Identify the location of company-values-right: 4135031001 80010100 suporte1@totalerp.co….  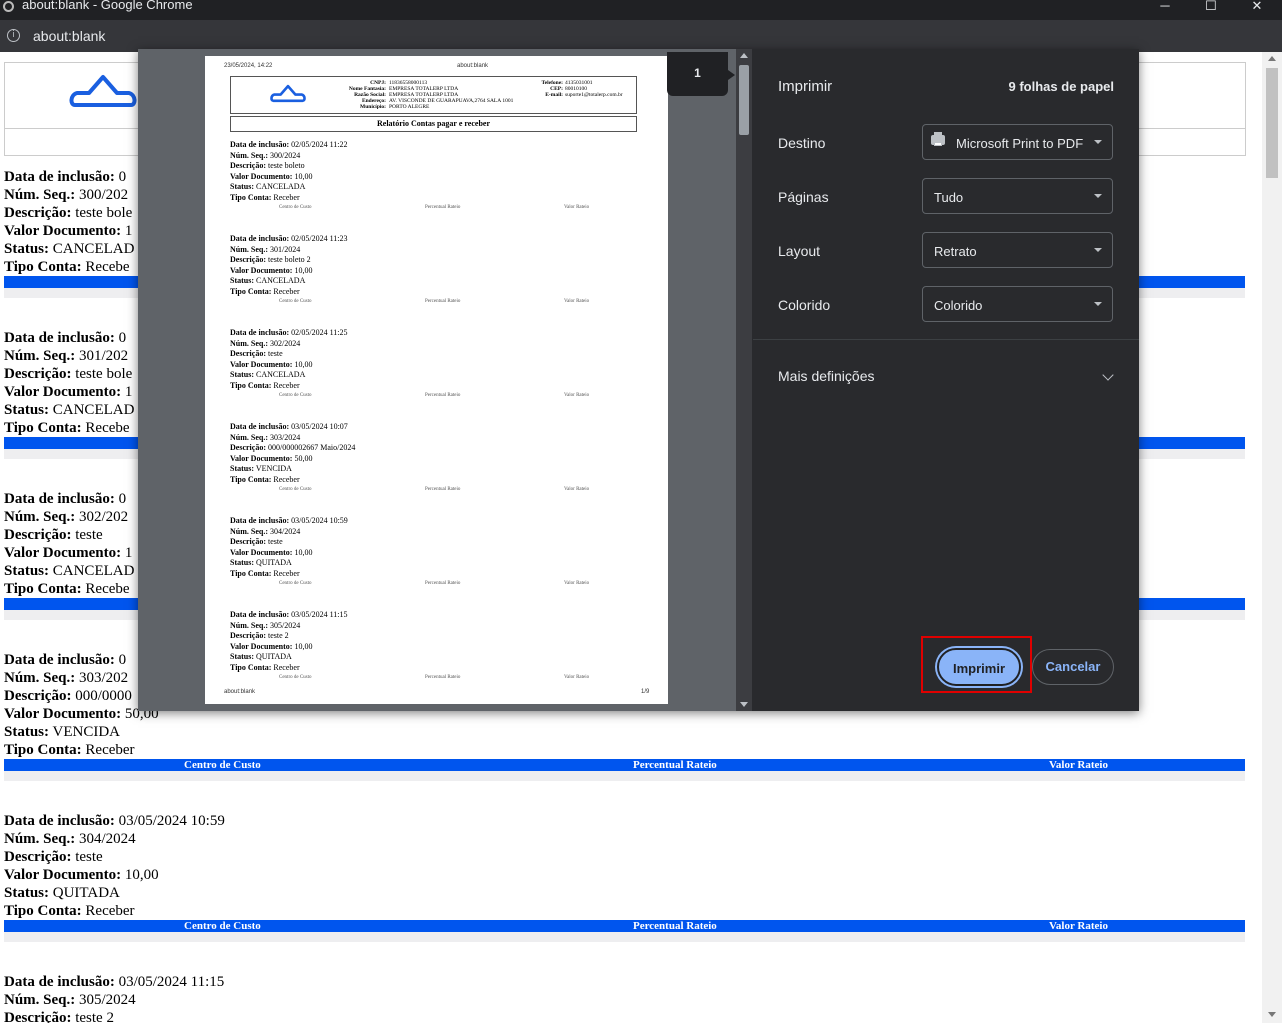
(594, 89).